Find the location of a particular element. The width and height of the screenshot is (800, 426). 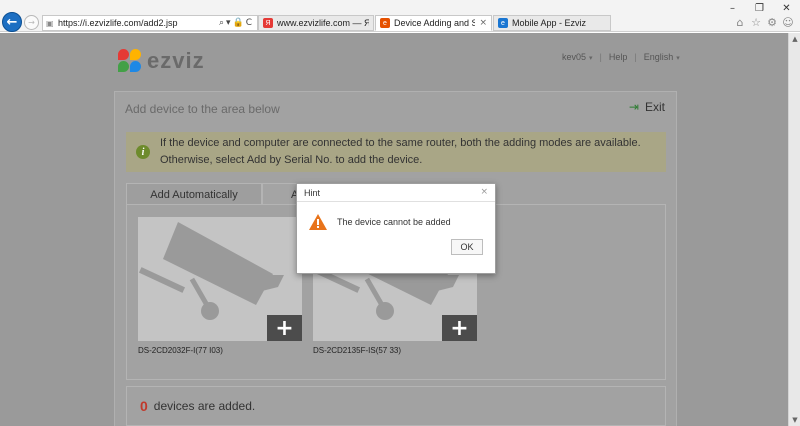

page-favicon-icon: ▣ is located at coordinates (50, 23).